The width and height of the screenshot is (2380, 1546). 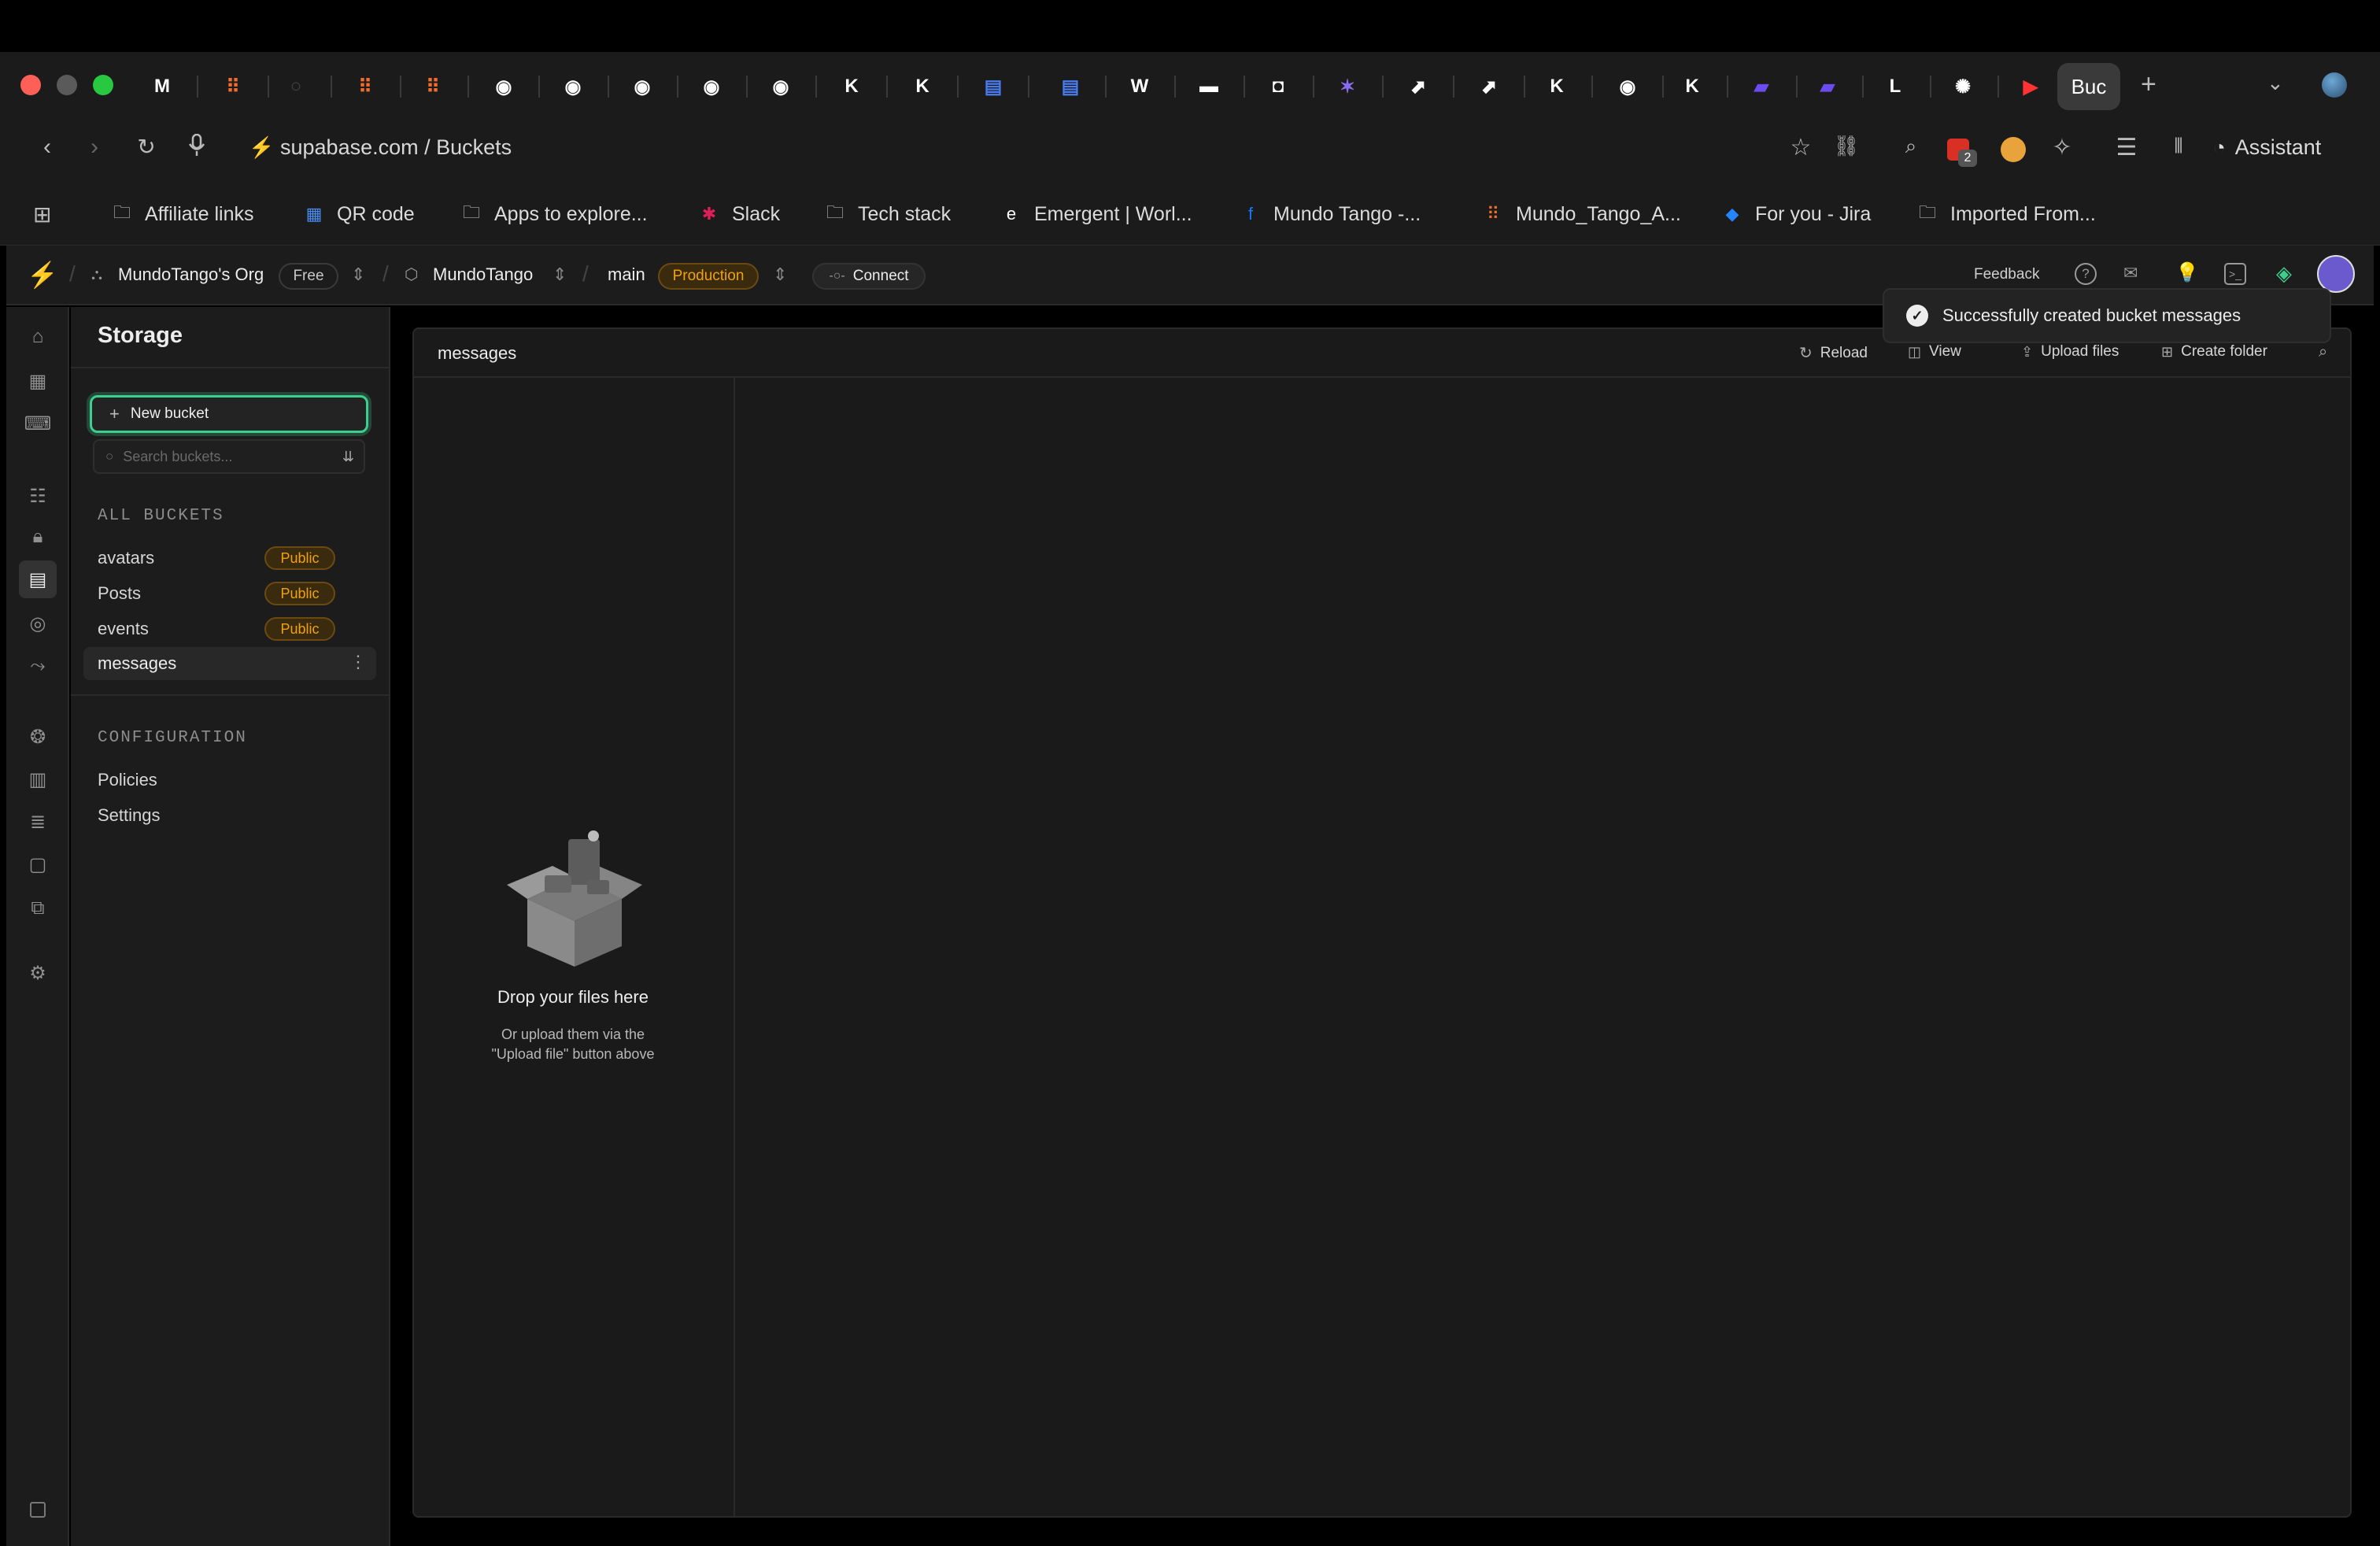 What do you see at coordinates (67, 85) in the screenshot?
I see `minimize-window-button` at bounding box center [67, 85].